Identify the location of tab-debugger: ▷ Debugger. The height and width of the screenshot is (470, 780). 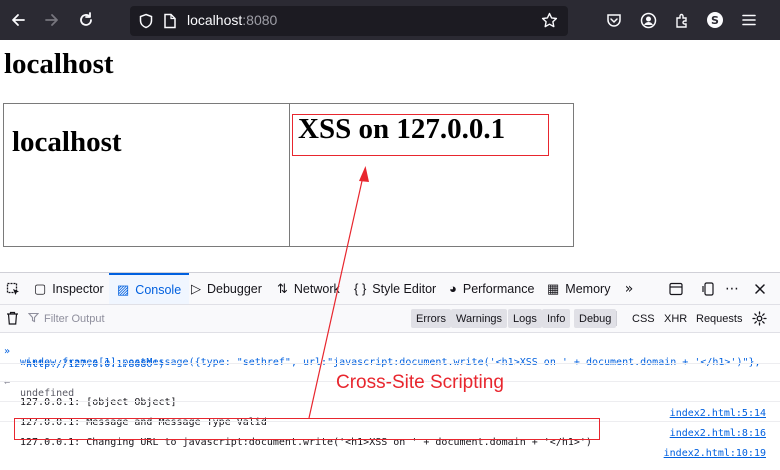
(226, 288).